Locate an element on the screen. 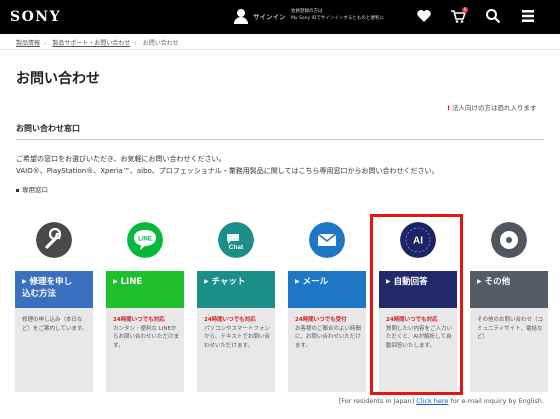 The width and height of the screenshot is (560, 419). card-label: ▶ チャット is located at coordinates (236, 289).